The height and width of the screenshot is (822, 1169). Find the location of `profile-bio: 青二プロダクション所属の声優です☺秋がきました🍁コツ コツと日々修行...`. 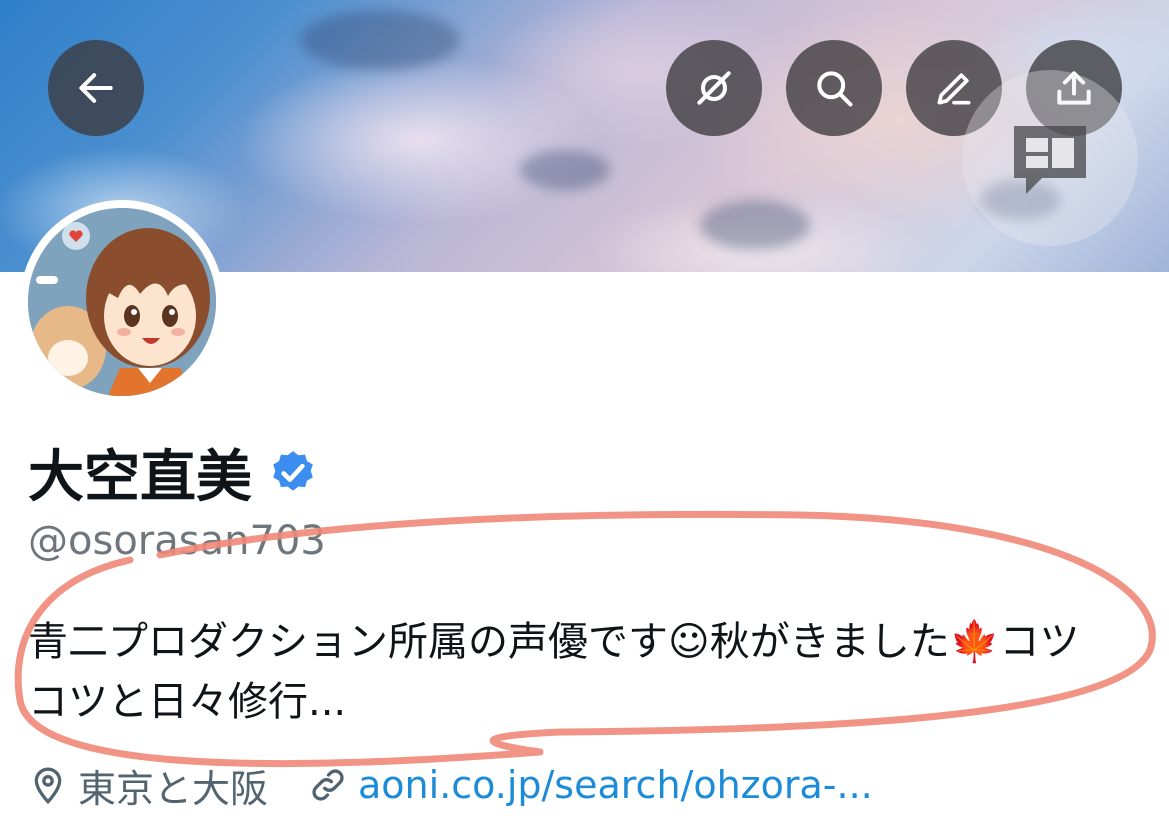

profile-bio: 青二プロダクション所属の声優です☺秋がきました🍁コツ コツと日々修行... is located at coordinates (583, 672).